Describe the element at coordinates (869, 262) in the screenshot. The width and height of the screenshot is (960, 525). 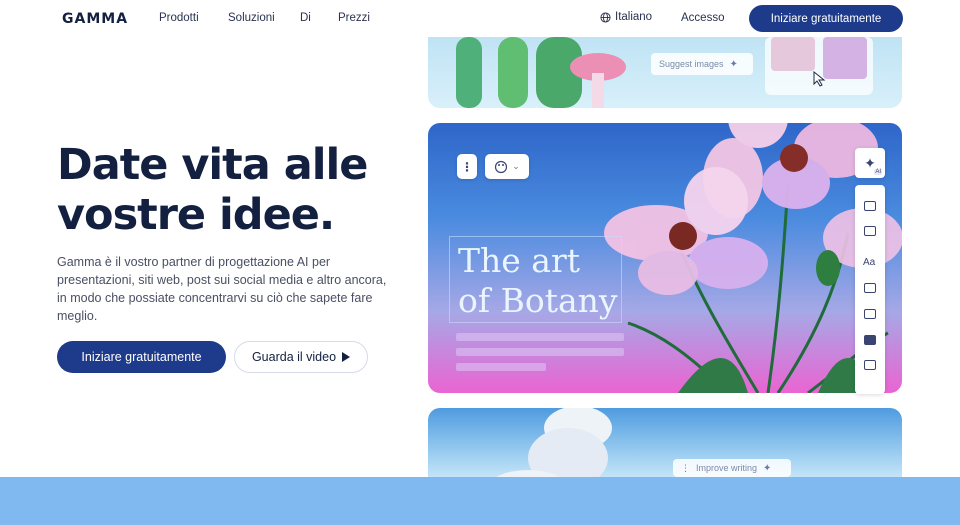
I see `text-style-icon: Aa` at that location.